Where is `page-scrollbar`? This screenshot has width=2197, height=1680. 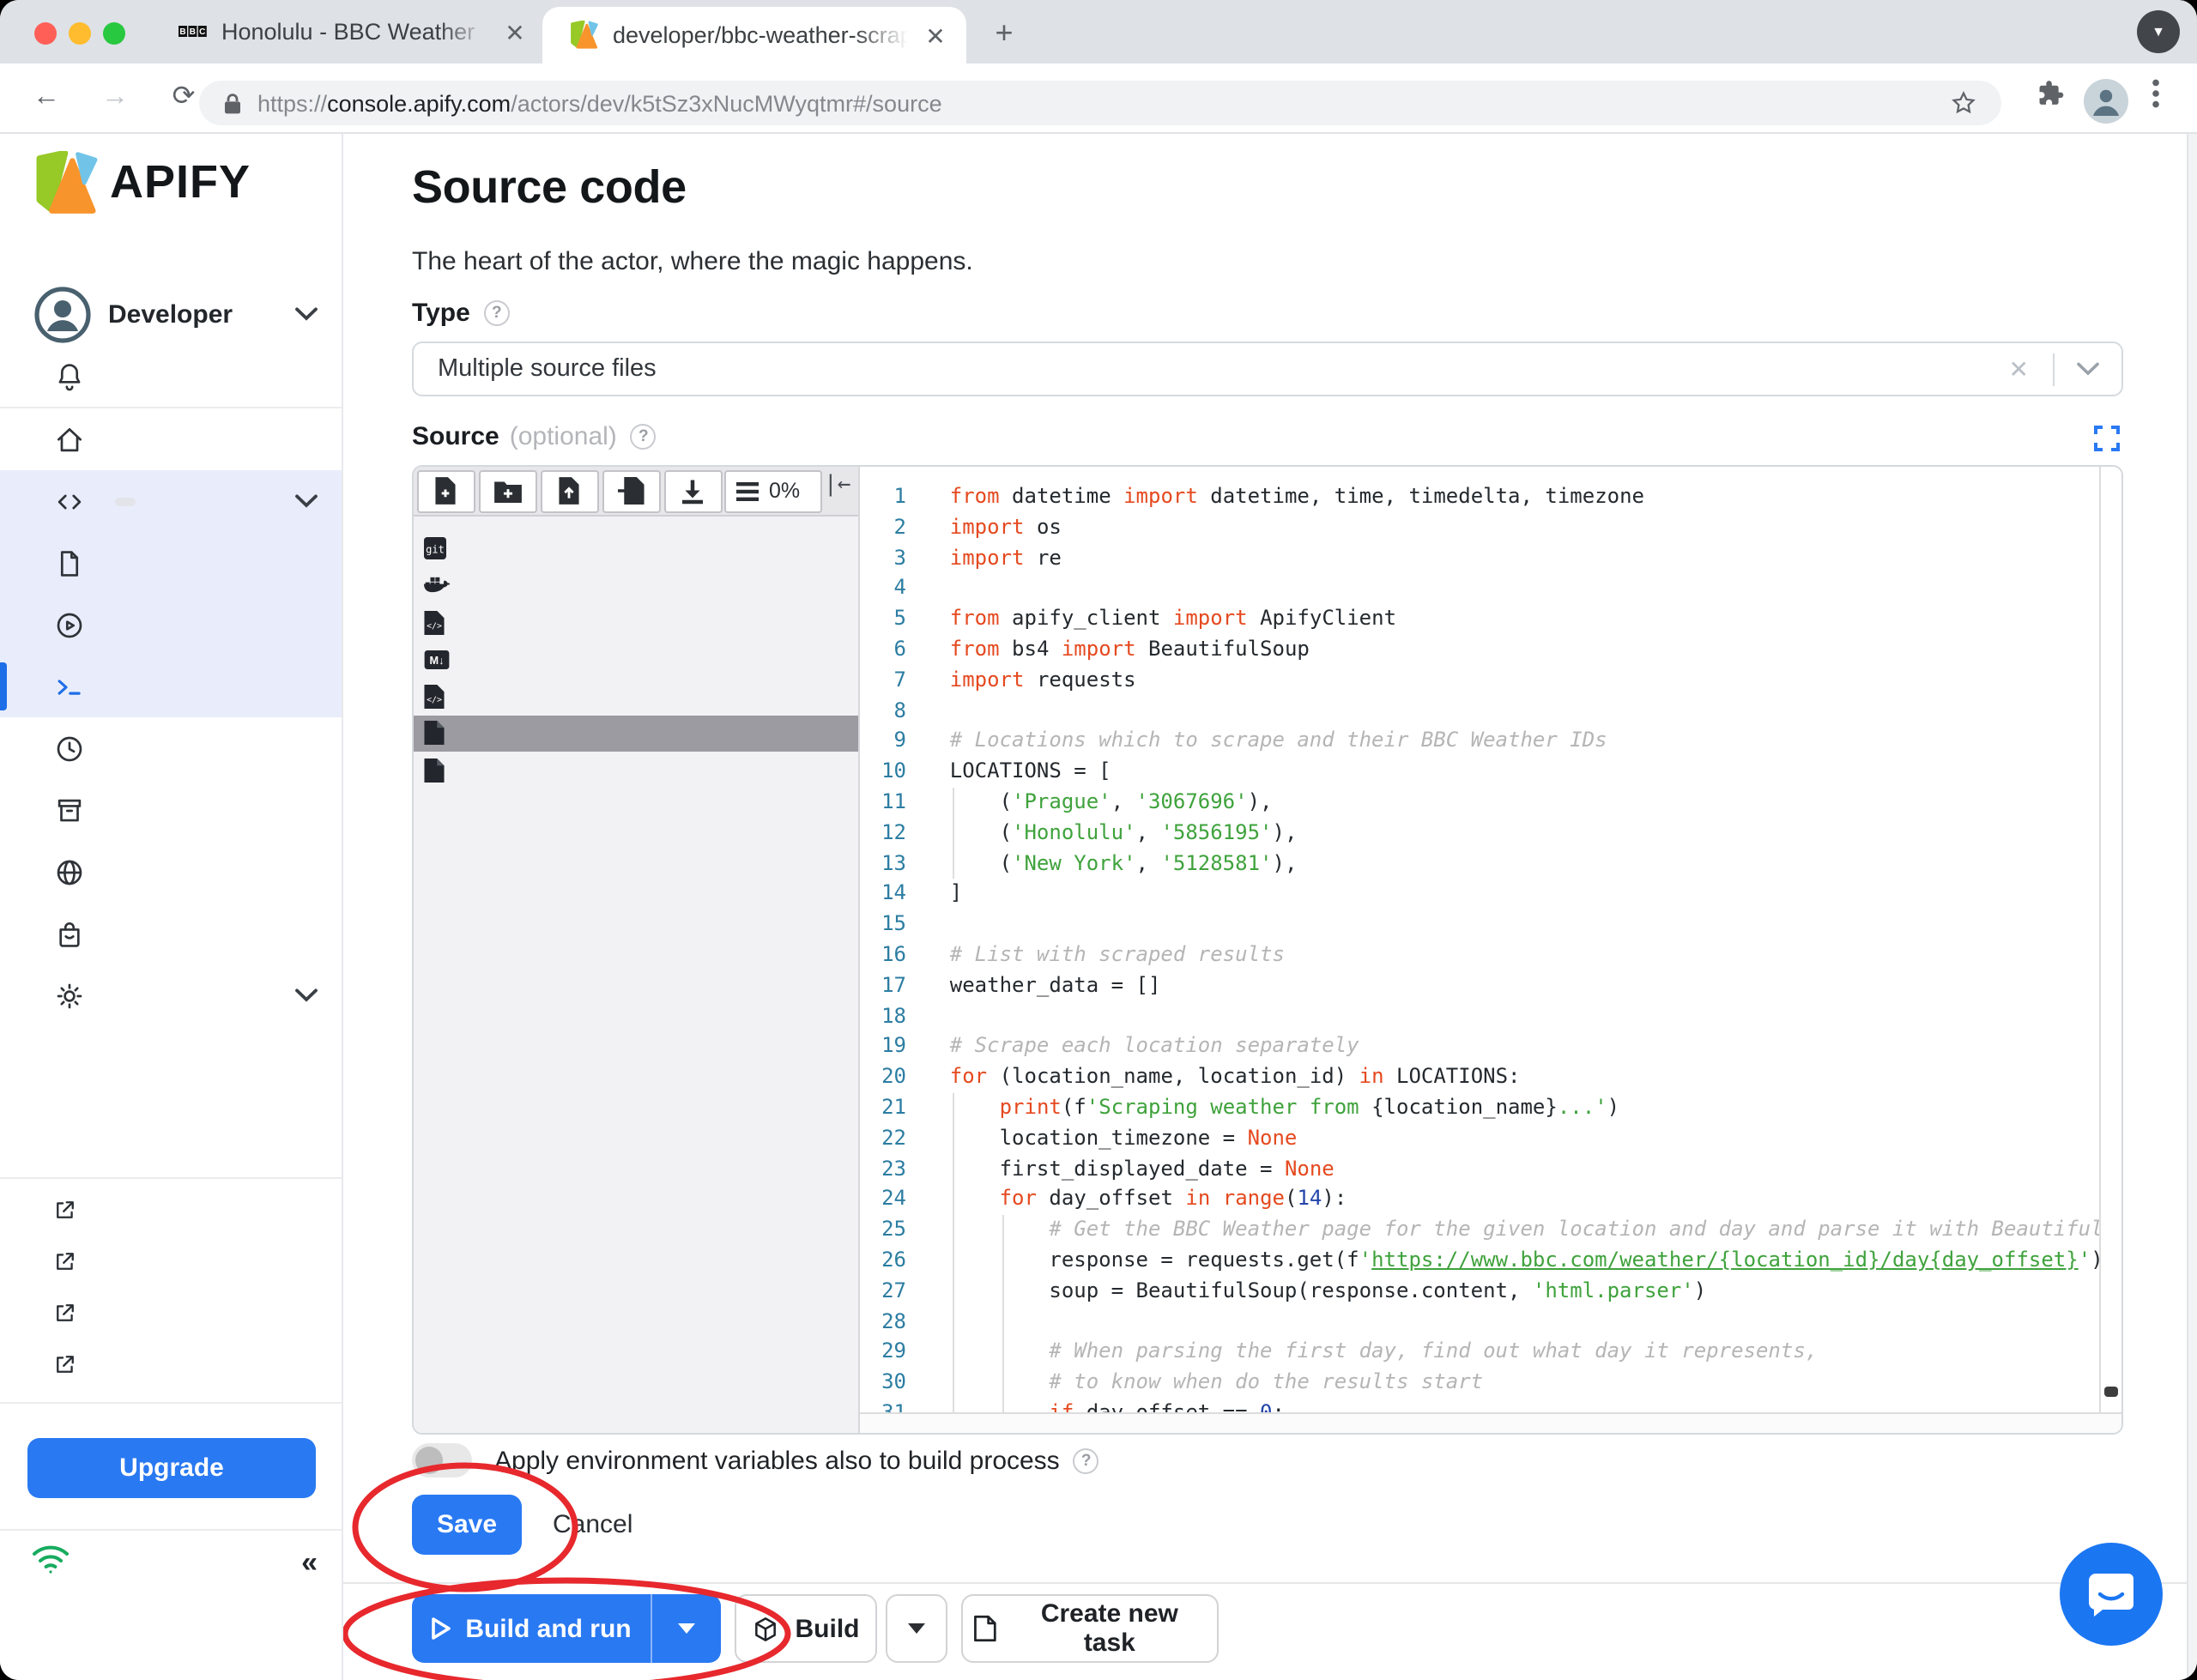
page-scrollbar is located at coordinates (2192, 907).